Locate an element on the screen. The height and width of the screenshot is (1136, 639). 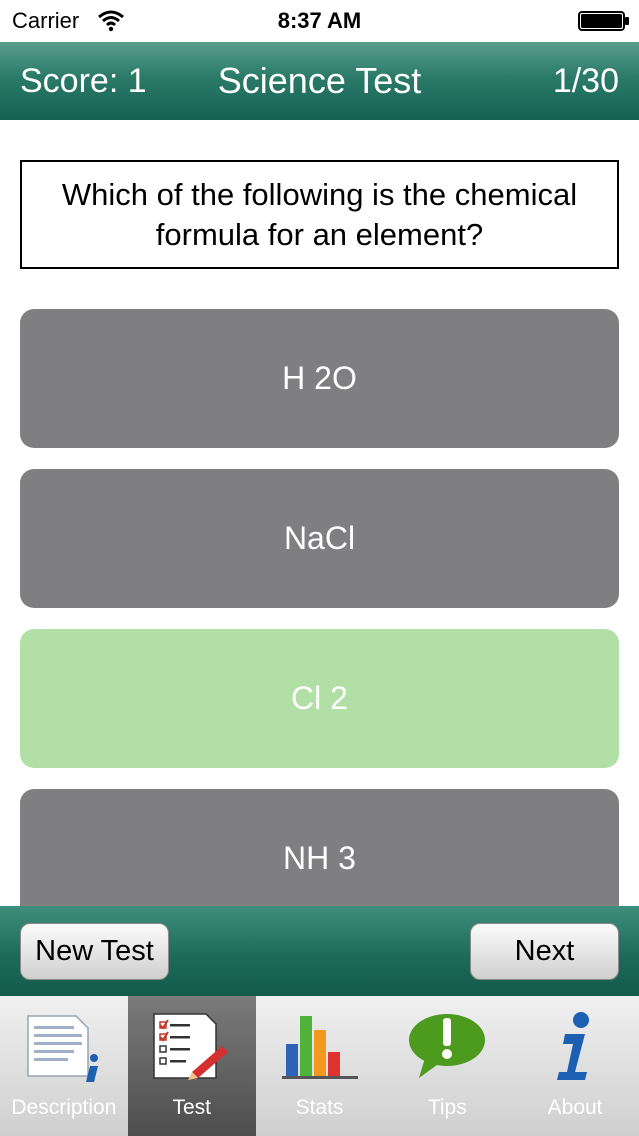
status-time: 8:37 AM is located at coordinates (319, 20).